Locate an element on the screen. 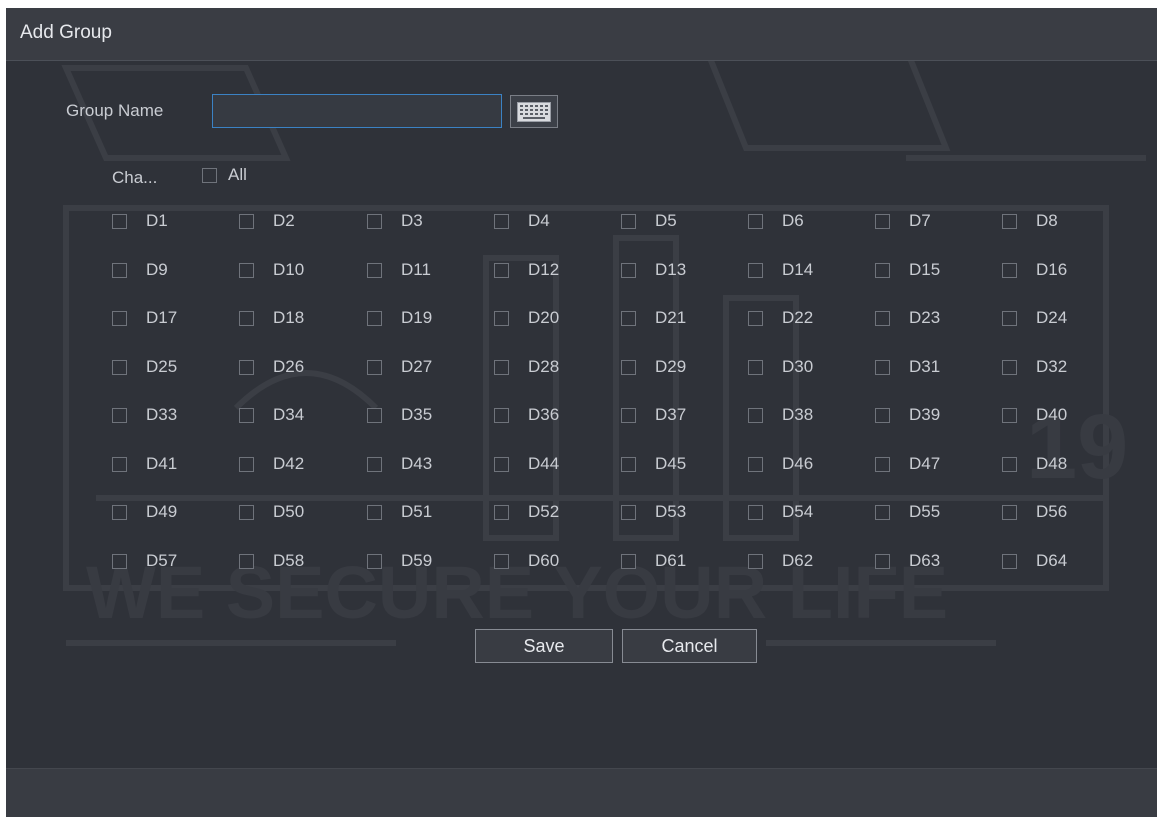 The image size is (1157, 817). channel-label: D14 is located at coordinates (798, 269).